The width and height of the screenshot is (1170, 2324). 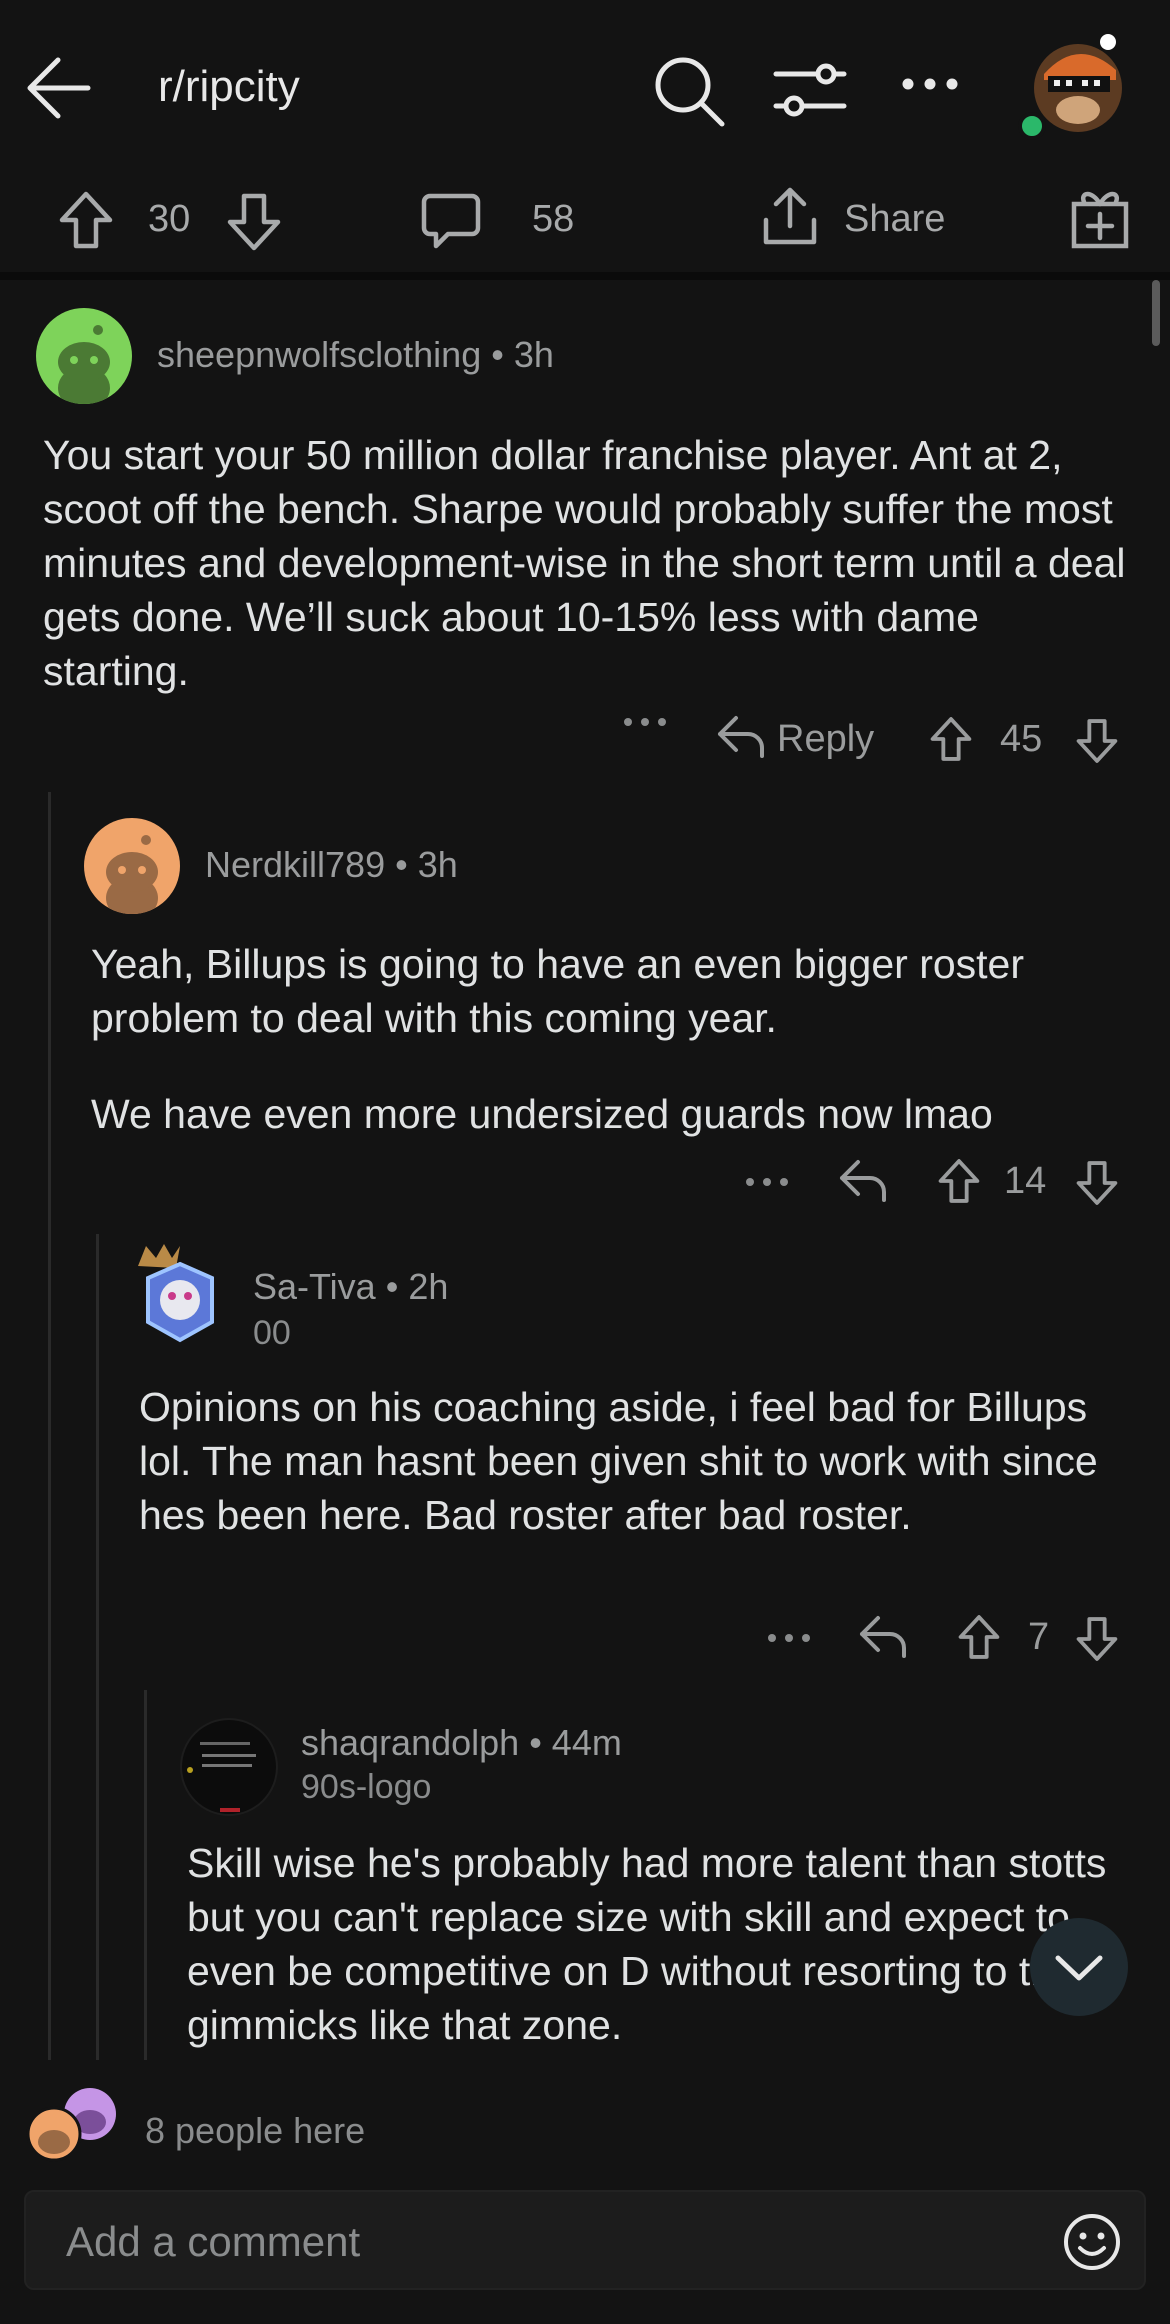 What do you see at coordinates (585, 2240) in the screenshot?
I see `comment-input: Add a comment` at bounding box center [585, 2240].